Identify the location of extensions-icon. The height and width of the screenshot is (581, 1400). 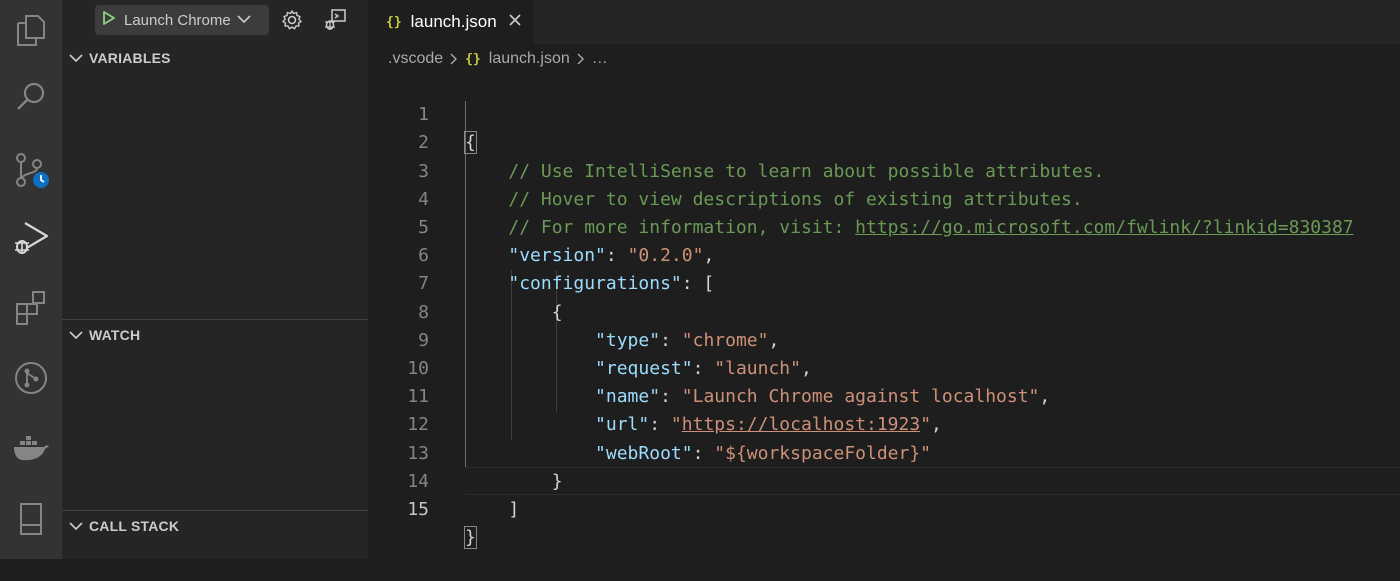
(31, 308).